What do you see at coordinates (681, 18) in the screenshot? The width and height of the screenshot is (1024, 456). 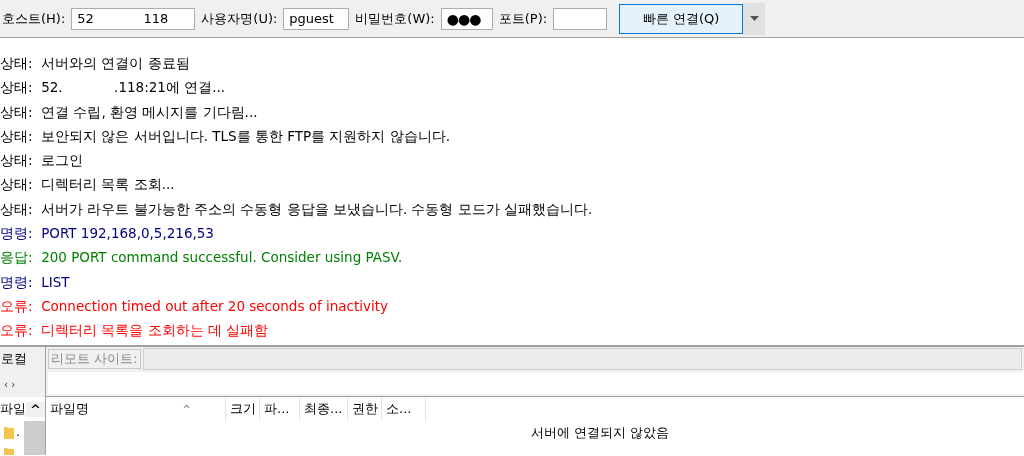 I see `quick-connect-button: 빠른 연결(Q)` at bounding box center [681, 18].